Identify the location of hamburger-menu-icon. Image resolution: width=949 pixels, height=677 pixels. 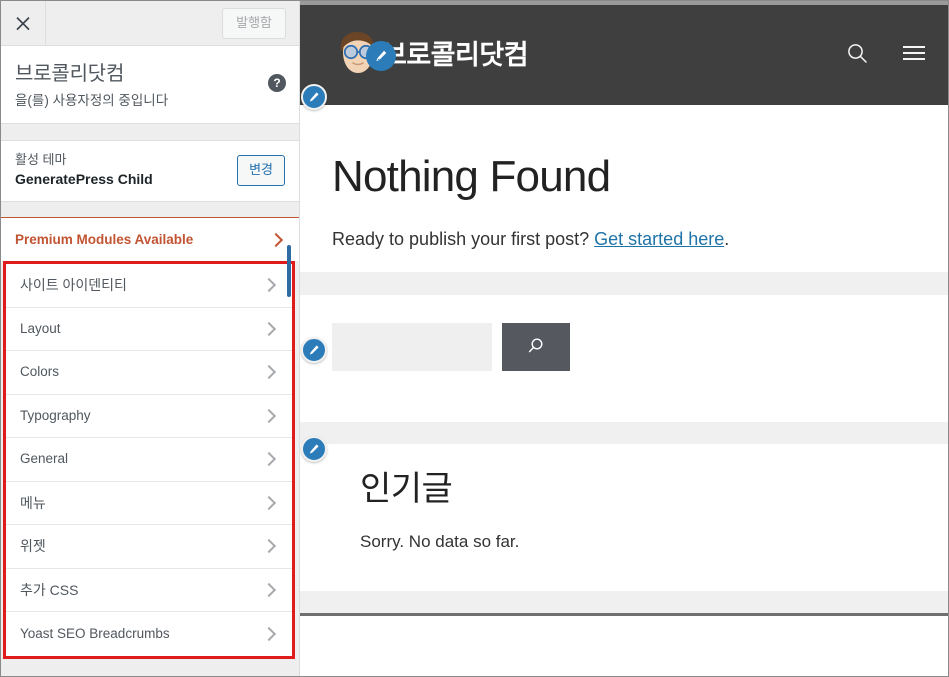
(914, 55).